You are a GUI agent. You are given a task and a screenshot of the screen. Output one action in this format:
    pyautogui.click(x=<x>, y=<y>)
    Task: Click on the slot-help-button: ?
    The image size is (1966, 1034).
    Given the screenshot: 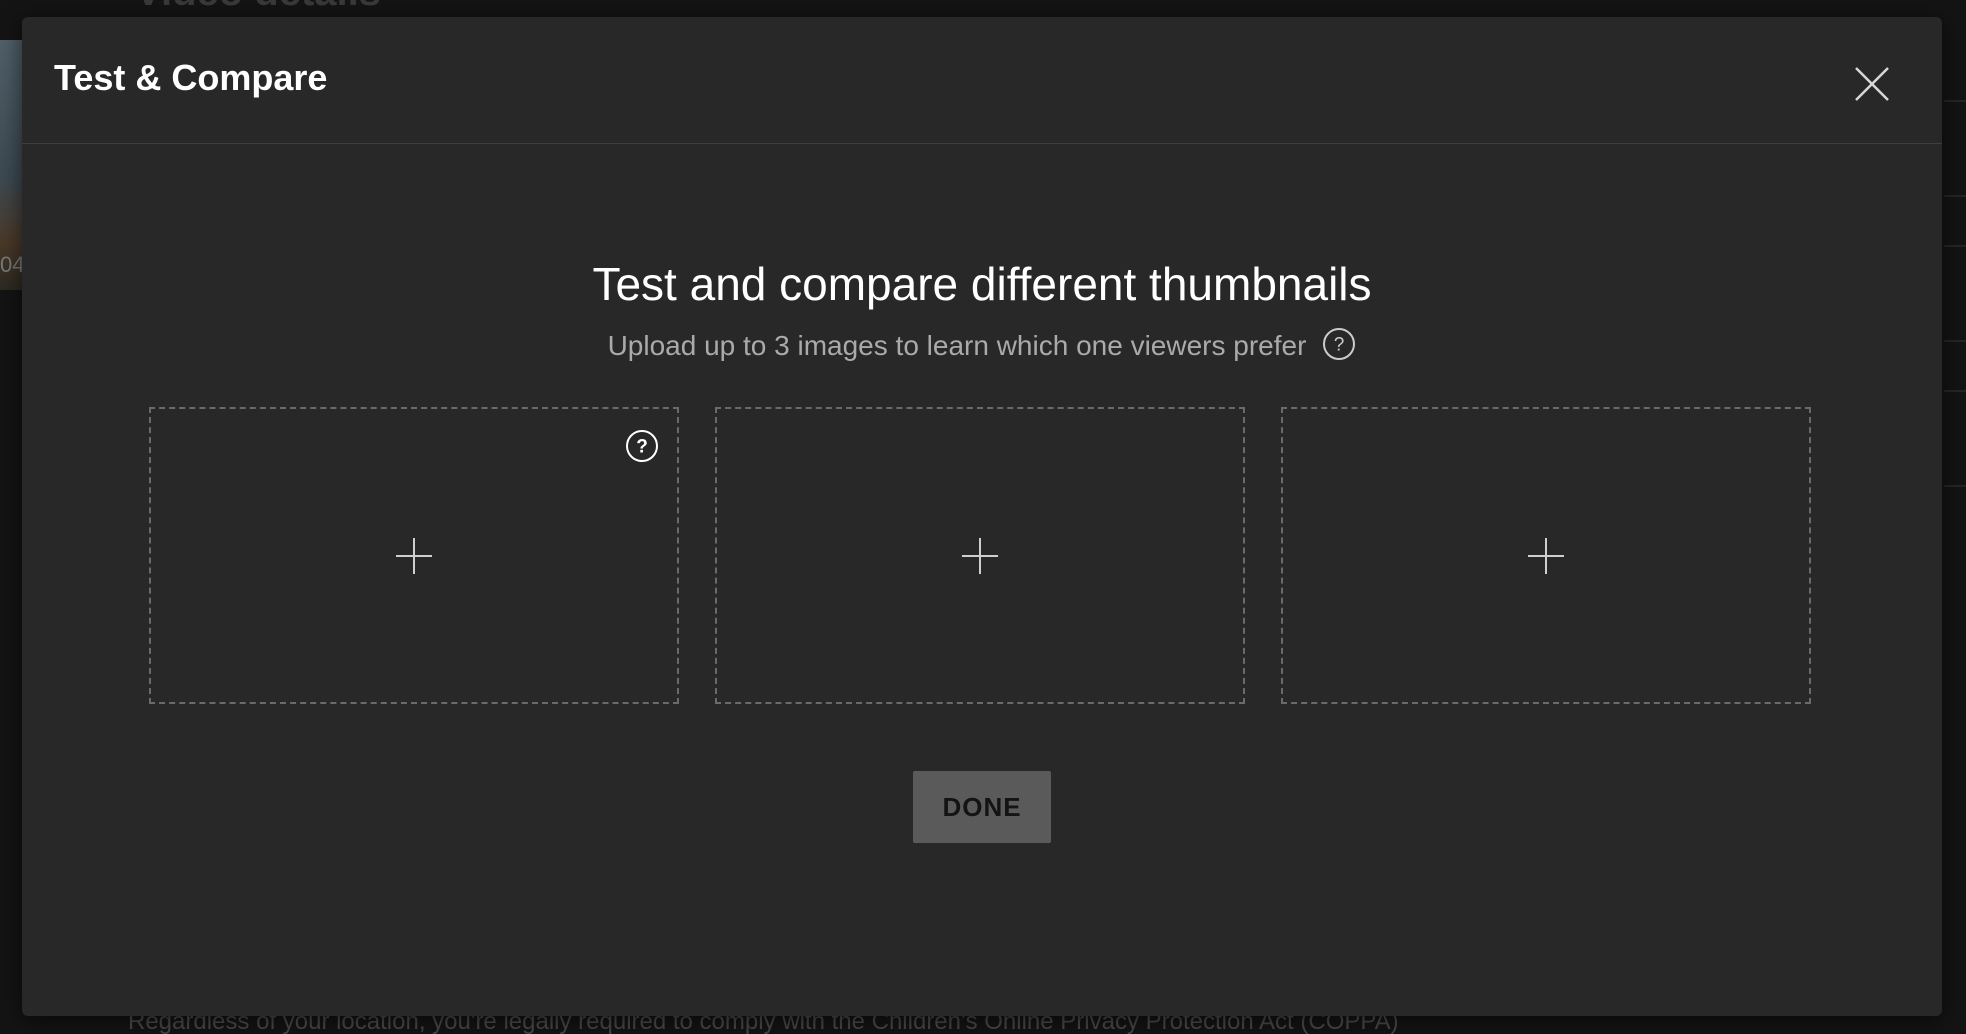 What is the action you would take?
    pyautogui.click(x=642, y=446)
    